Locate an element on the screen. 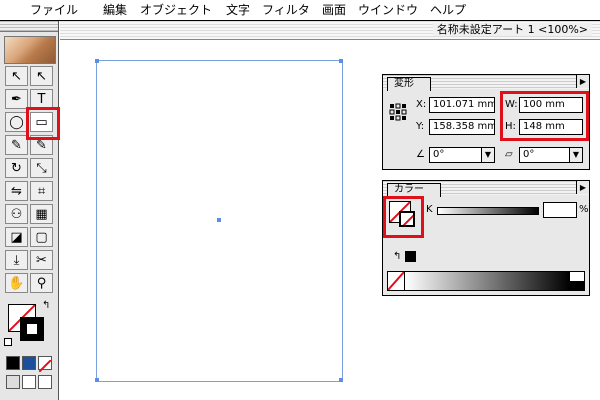 The width and height of the screenshot is (600, 400). blend-tool-icon: ⚇ is located at coordinates (16, 214).